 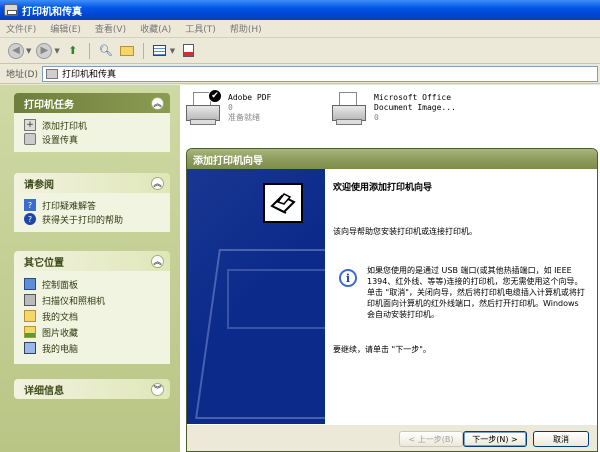 I want to click on folder-icon, so click(x=126, y=50).